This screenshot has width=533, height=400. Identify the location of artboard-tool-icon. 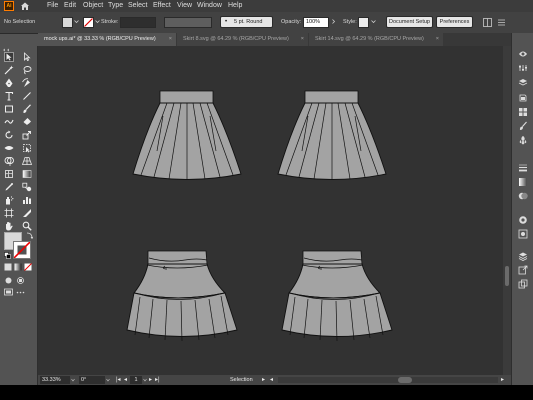
(9, 213).